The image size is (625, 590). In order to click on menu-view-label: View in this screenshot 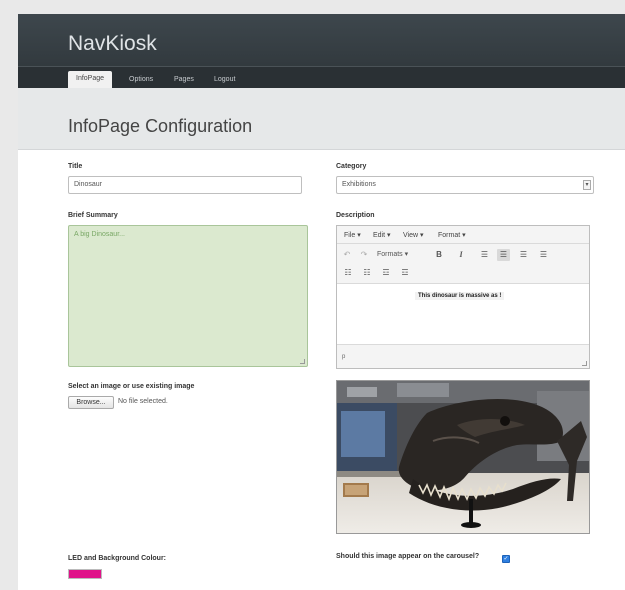, I will do `click(411, 235)`.